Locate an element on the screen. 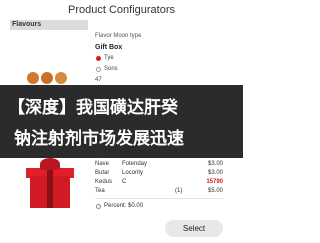  table-row: Kedus C 15790 is located at coordinates (159, 183).